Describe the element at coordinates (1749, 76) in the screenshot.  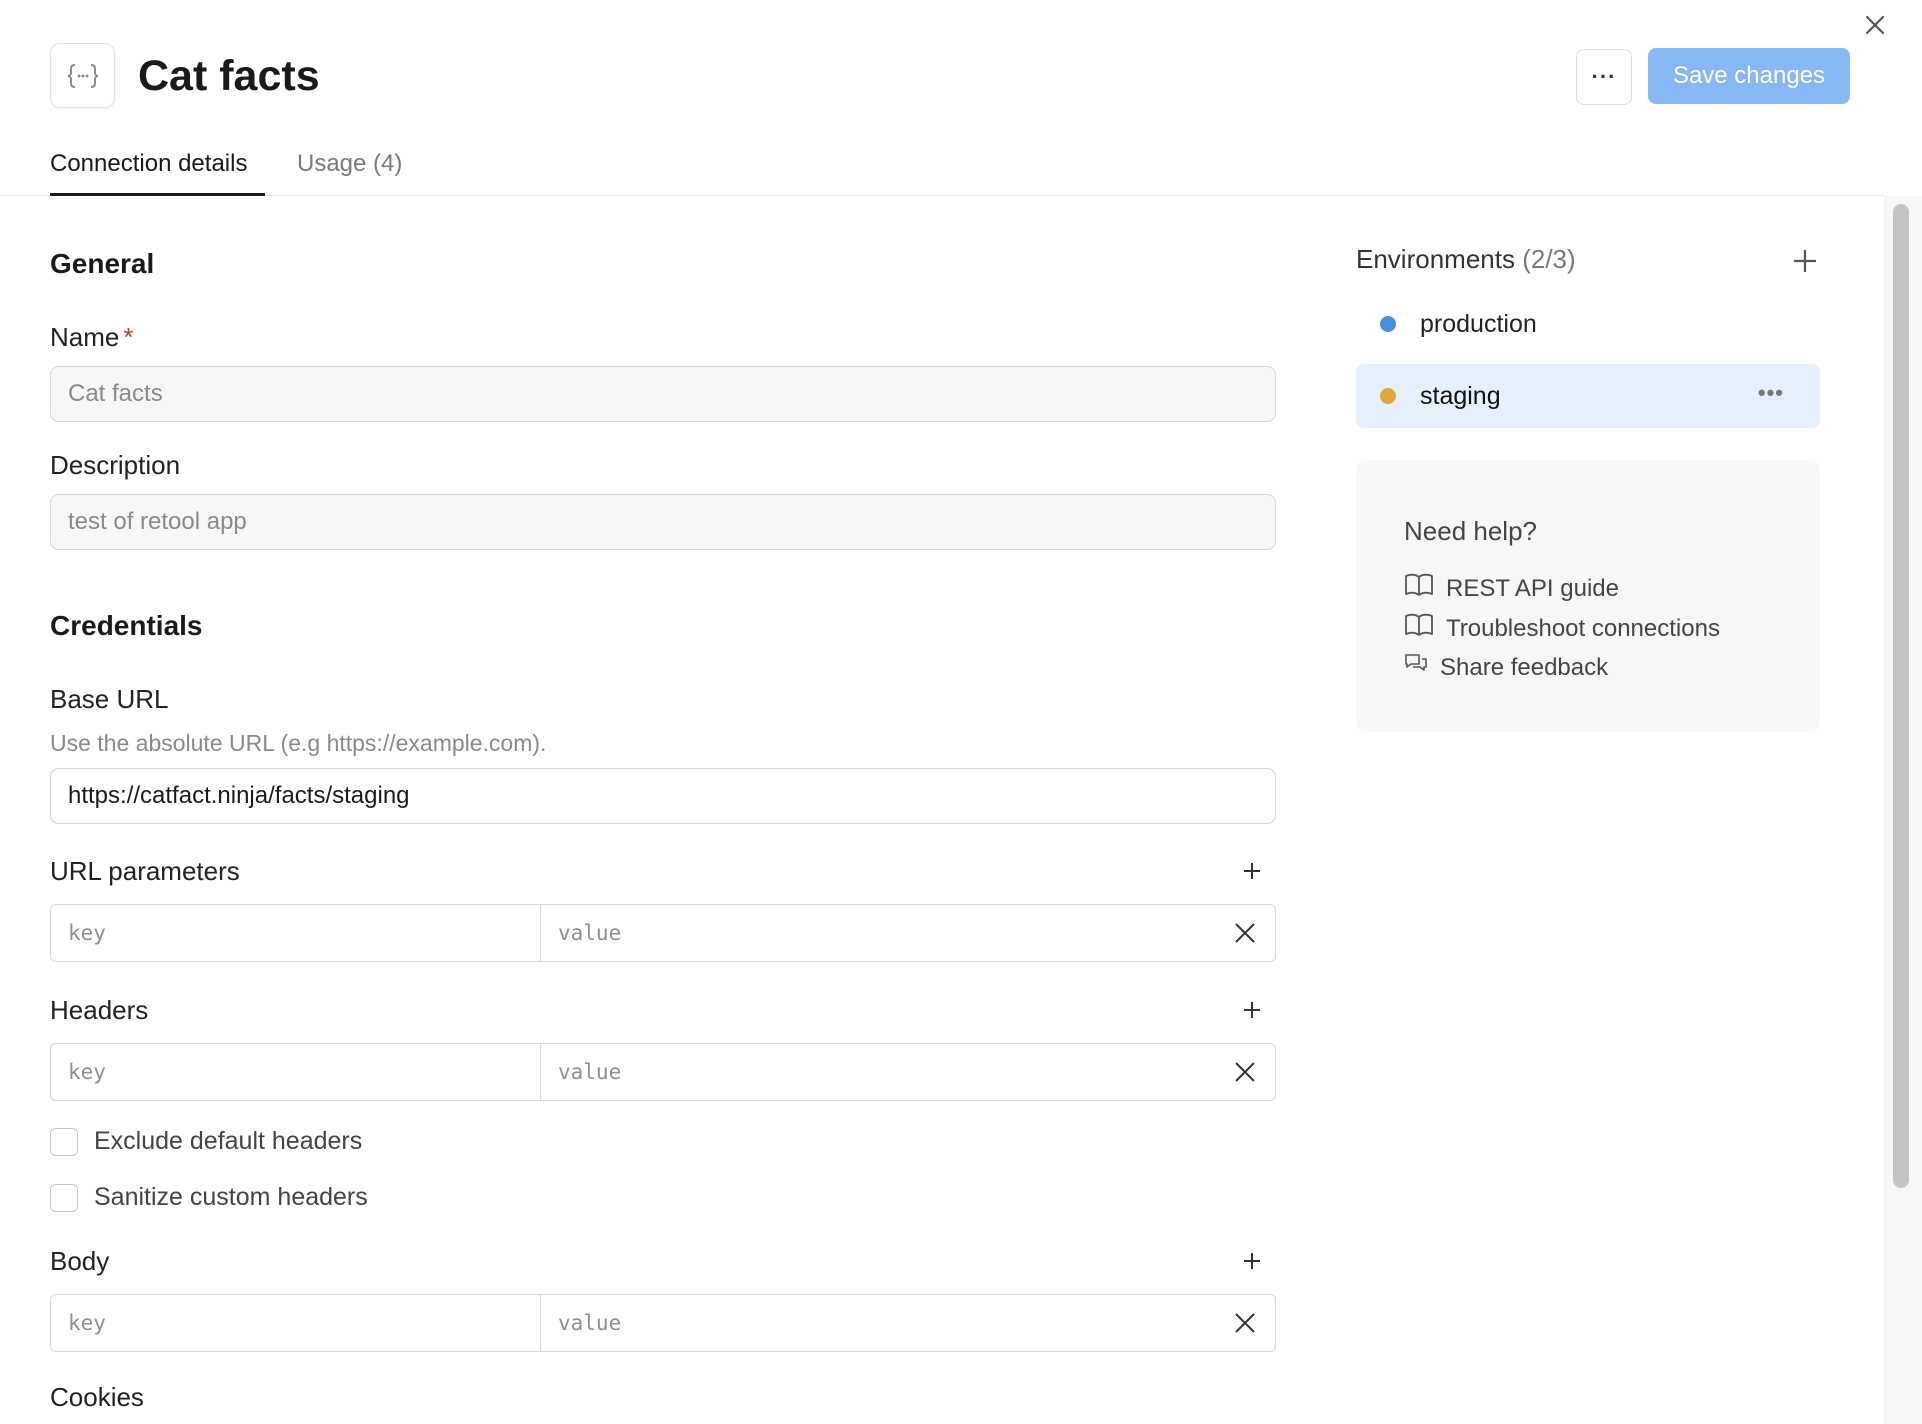
I see `save-changes-button: Save changes` at that location.